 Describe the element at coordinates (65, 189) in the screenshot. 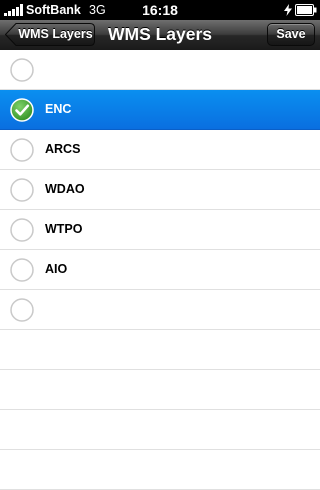

I see `layer-label: WDAO` at that location.